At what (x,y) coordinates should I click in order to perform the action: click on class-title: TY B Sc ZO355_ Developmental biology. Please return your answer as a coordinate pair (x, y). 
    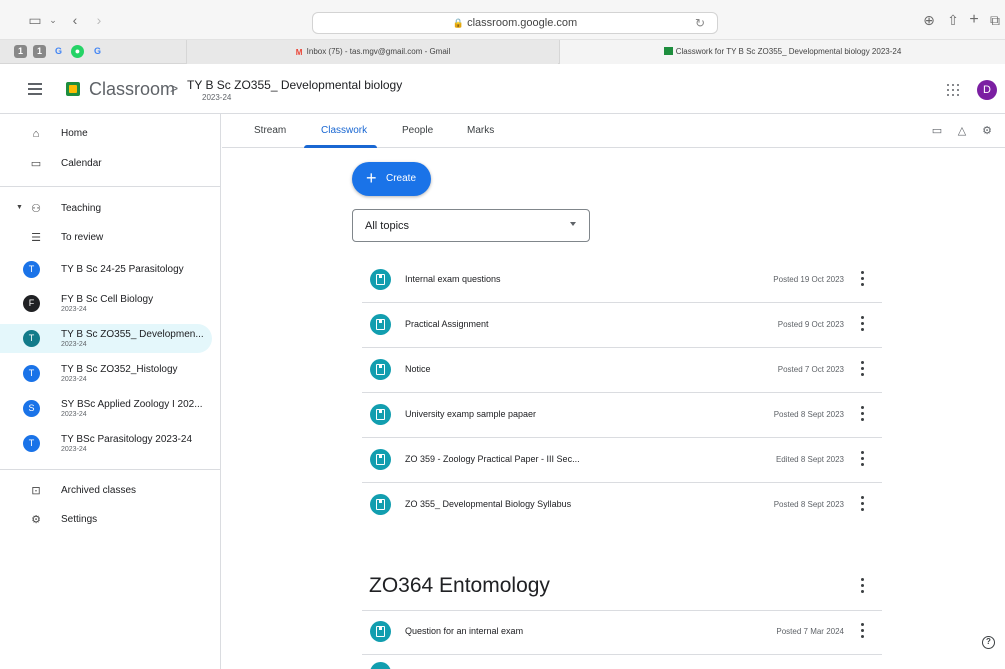
    Looking at the image, I should click on (294, 85).